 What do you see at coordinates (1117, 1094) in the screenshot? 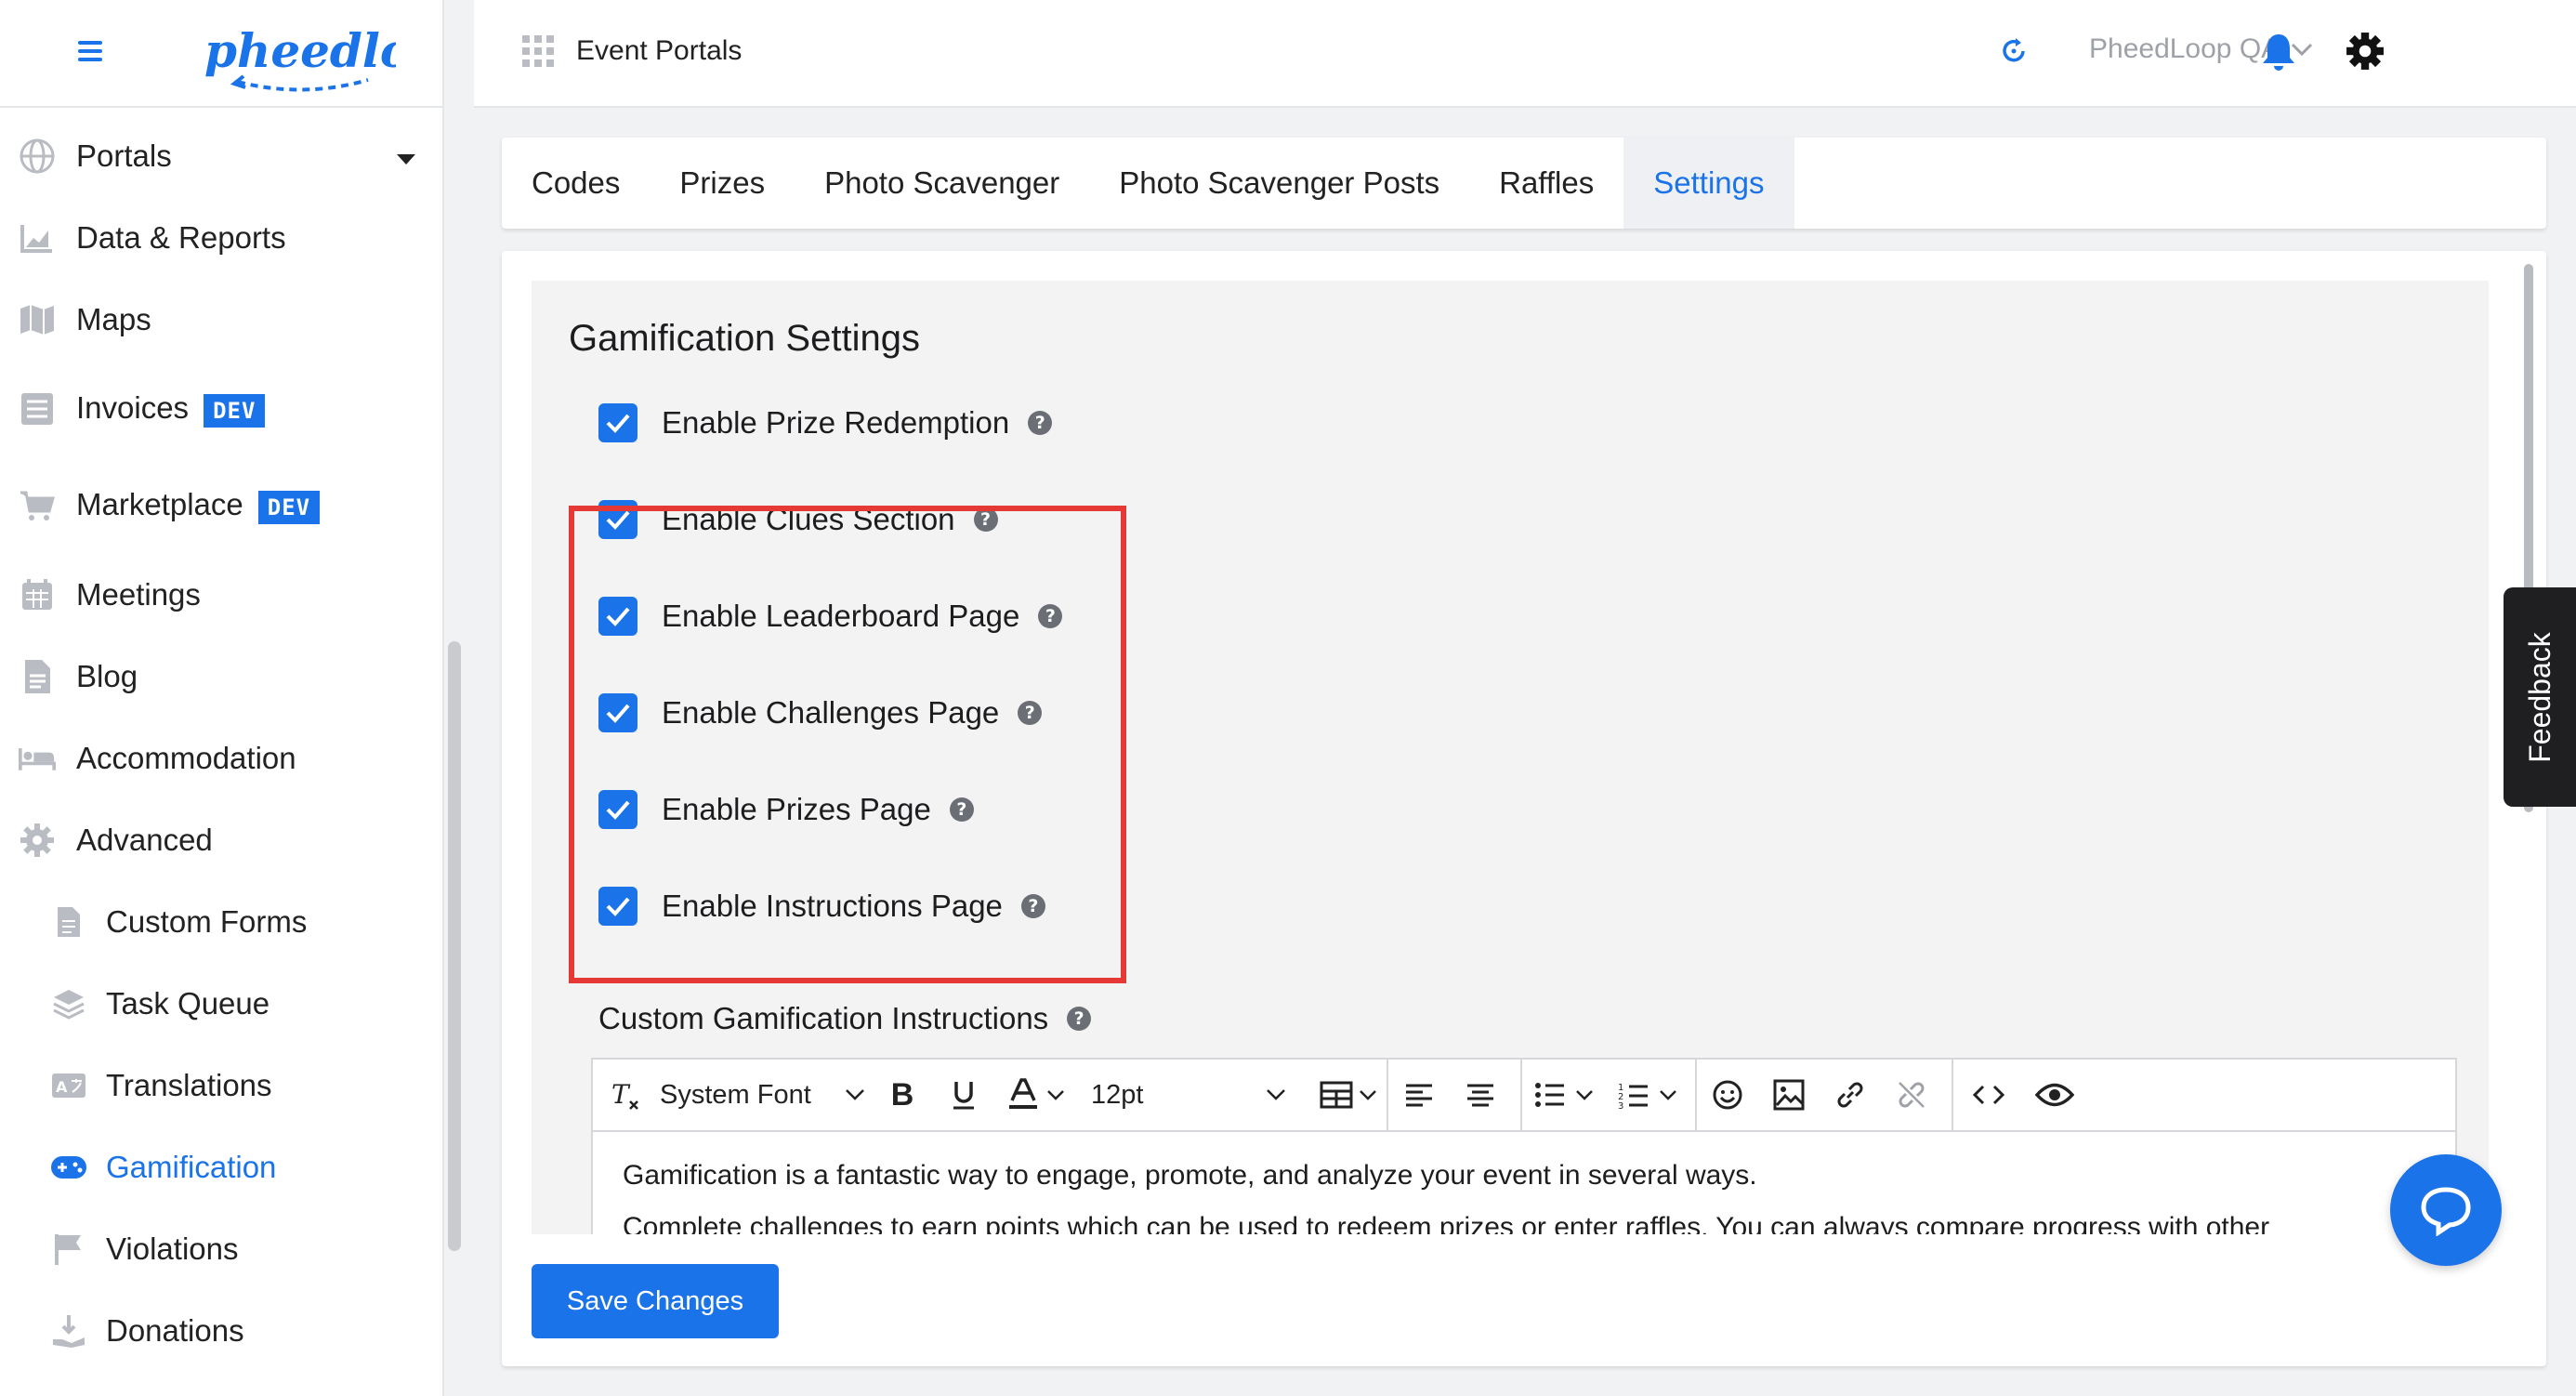
I see `font-size-value: 12pt` at bounding box center [1117, 1094].